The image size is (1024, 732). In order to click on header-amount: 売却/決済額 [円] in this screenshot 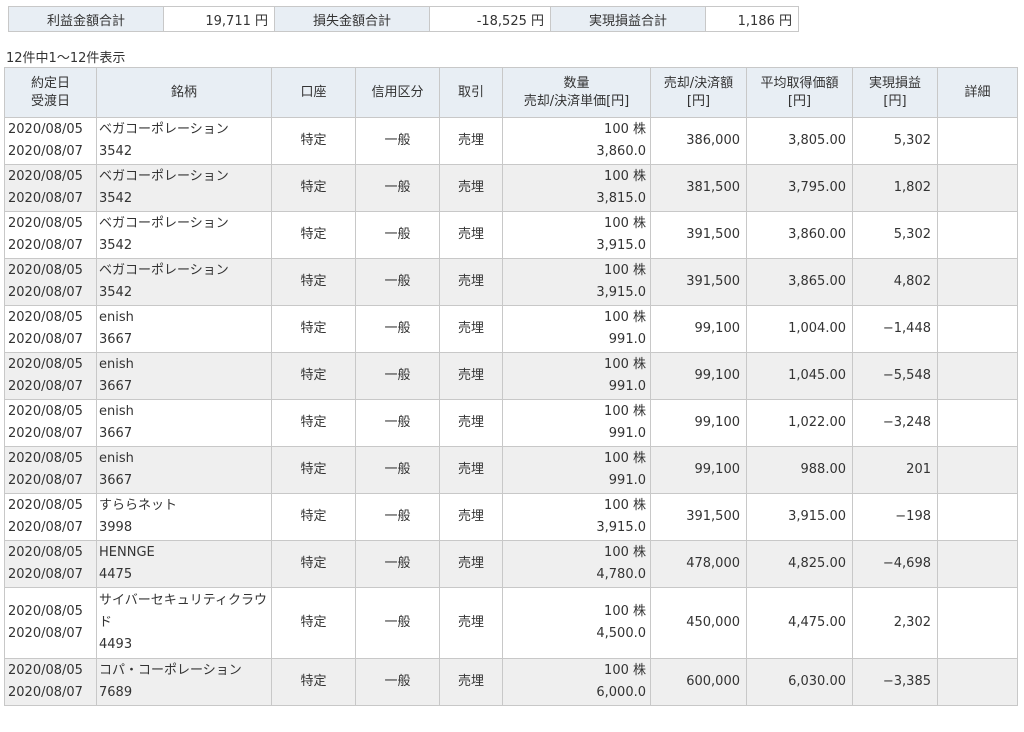, I will do `click(698, 92)`.